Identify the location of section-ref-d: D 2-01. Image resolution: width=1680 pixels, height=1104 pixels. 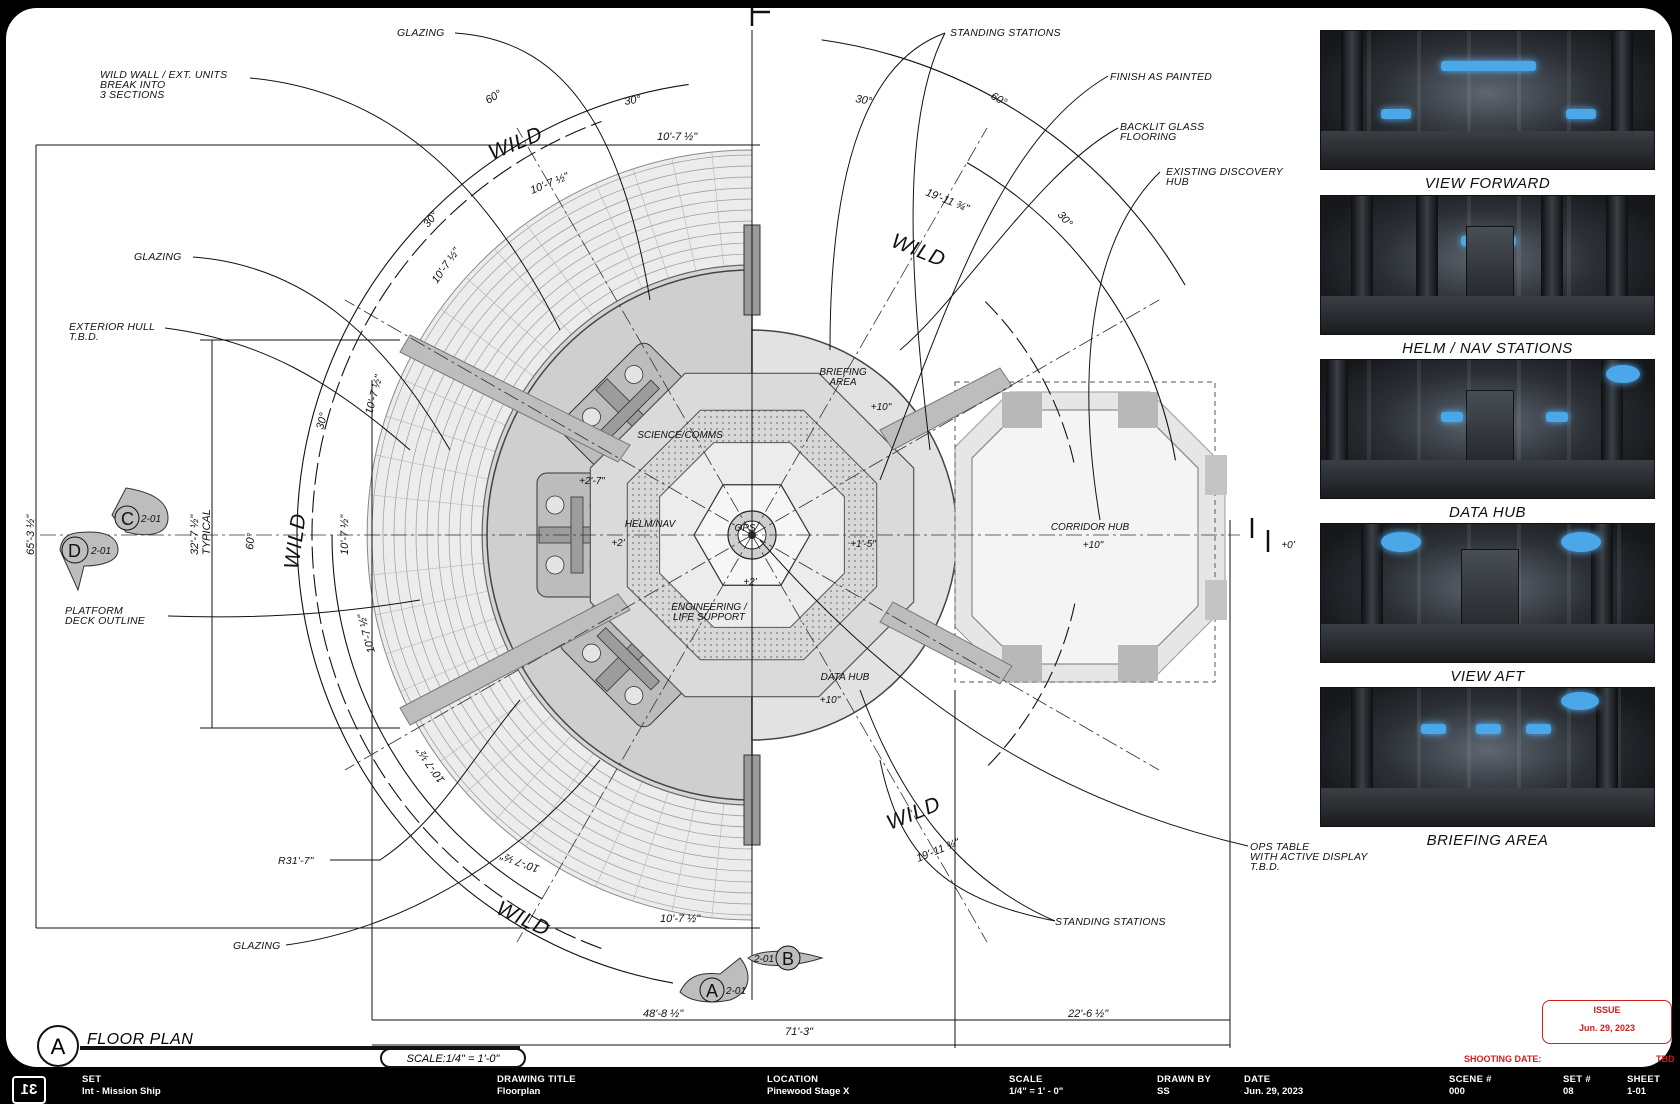
(89, 561).